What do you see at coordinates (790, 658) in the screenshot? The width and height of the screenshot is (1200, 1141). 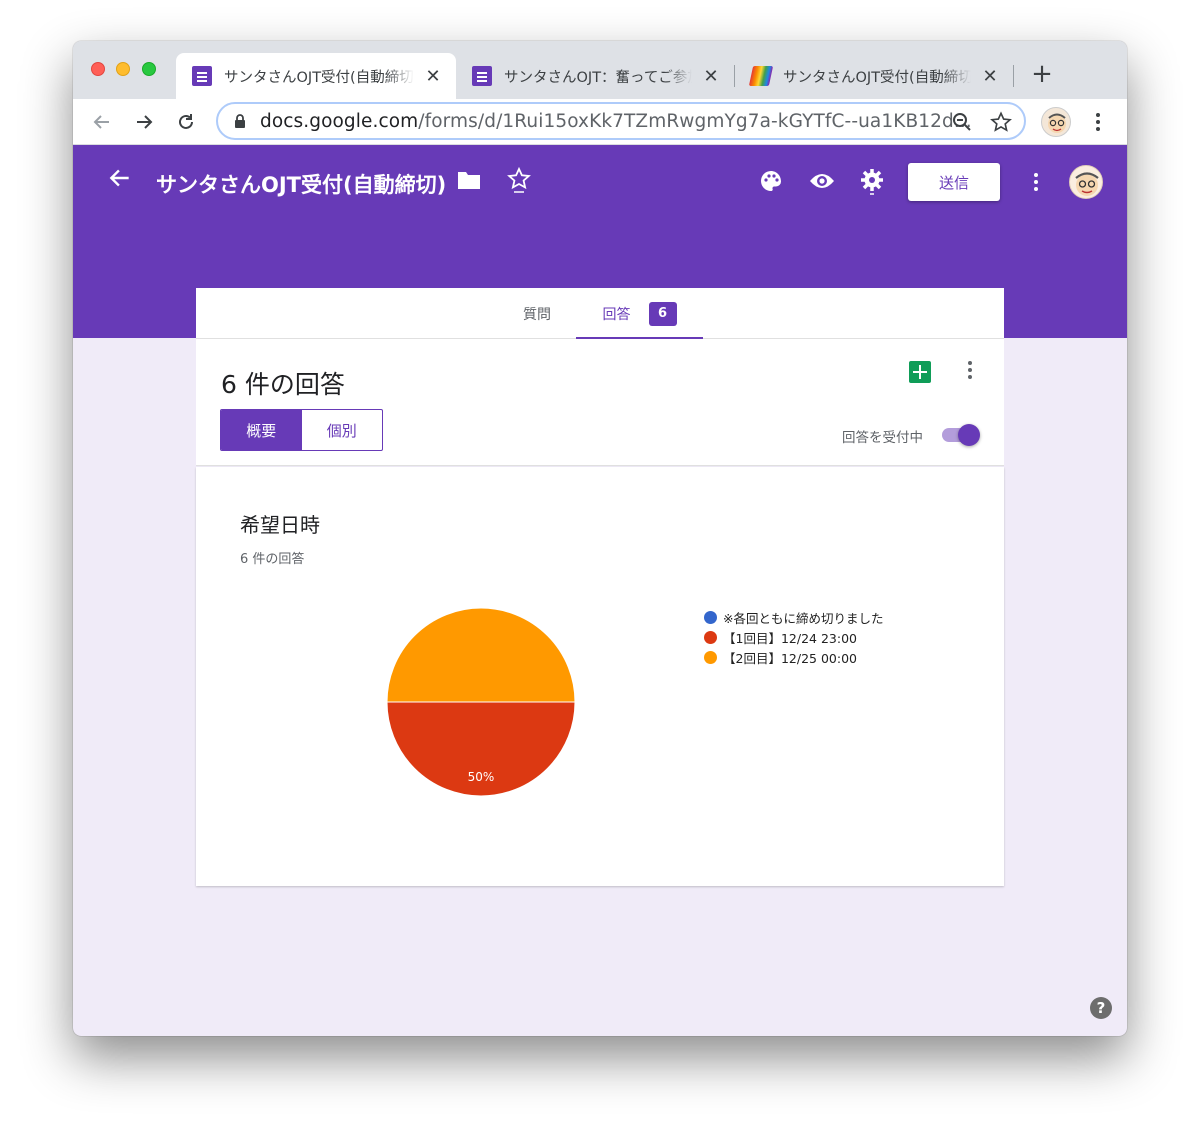 I see `legend-label: 【2回目】12/25 00:00` at bounding box center [790, 658].